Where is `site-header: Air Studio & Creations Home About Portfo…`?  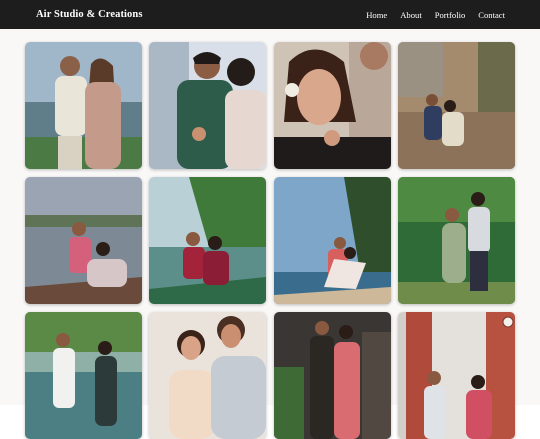
site-header: Air Studio & Creations Home About Portfo… is located at coordinates (270, 14).